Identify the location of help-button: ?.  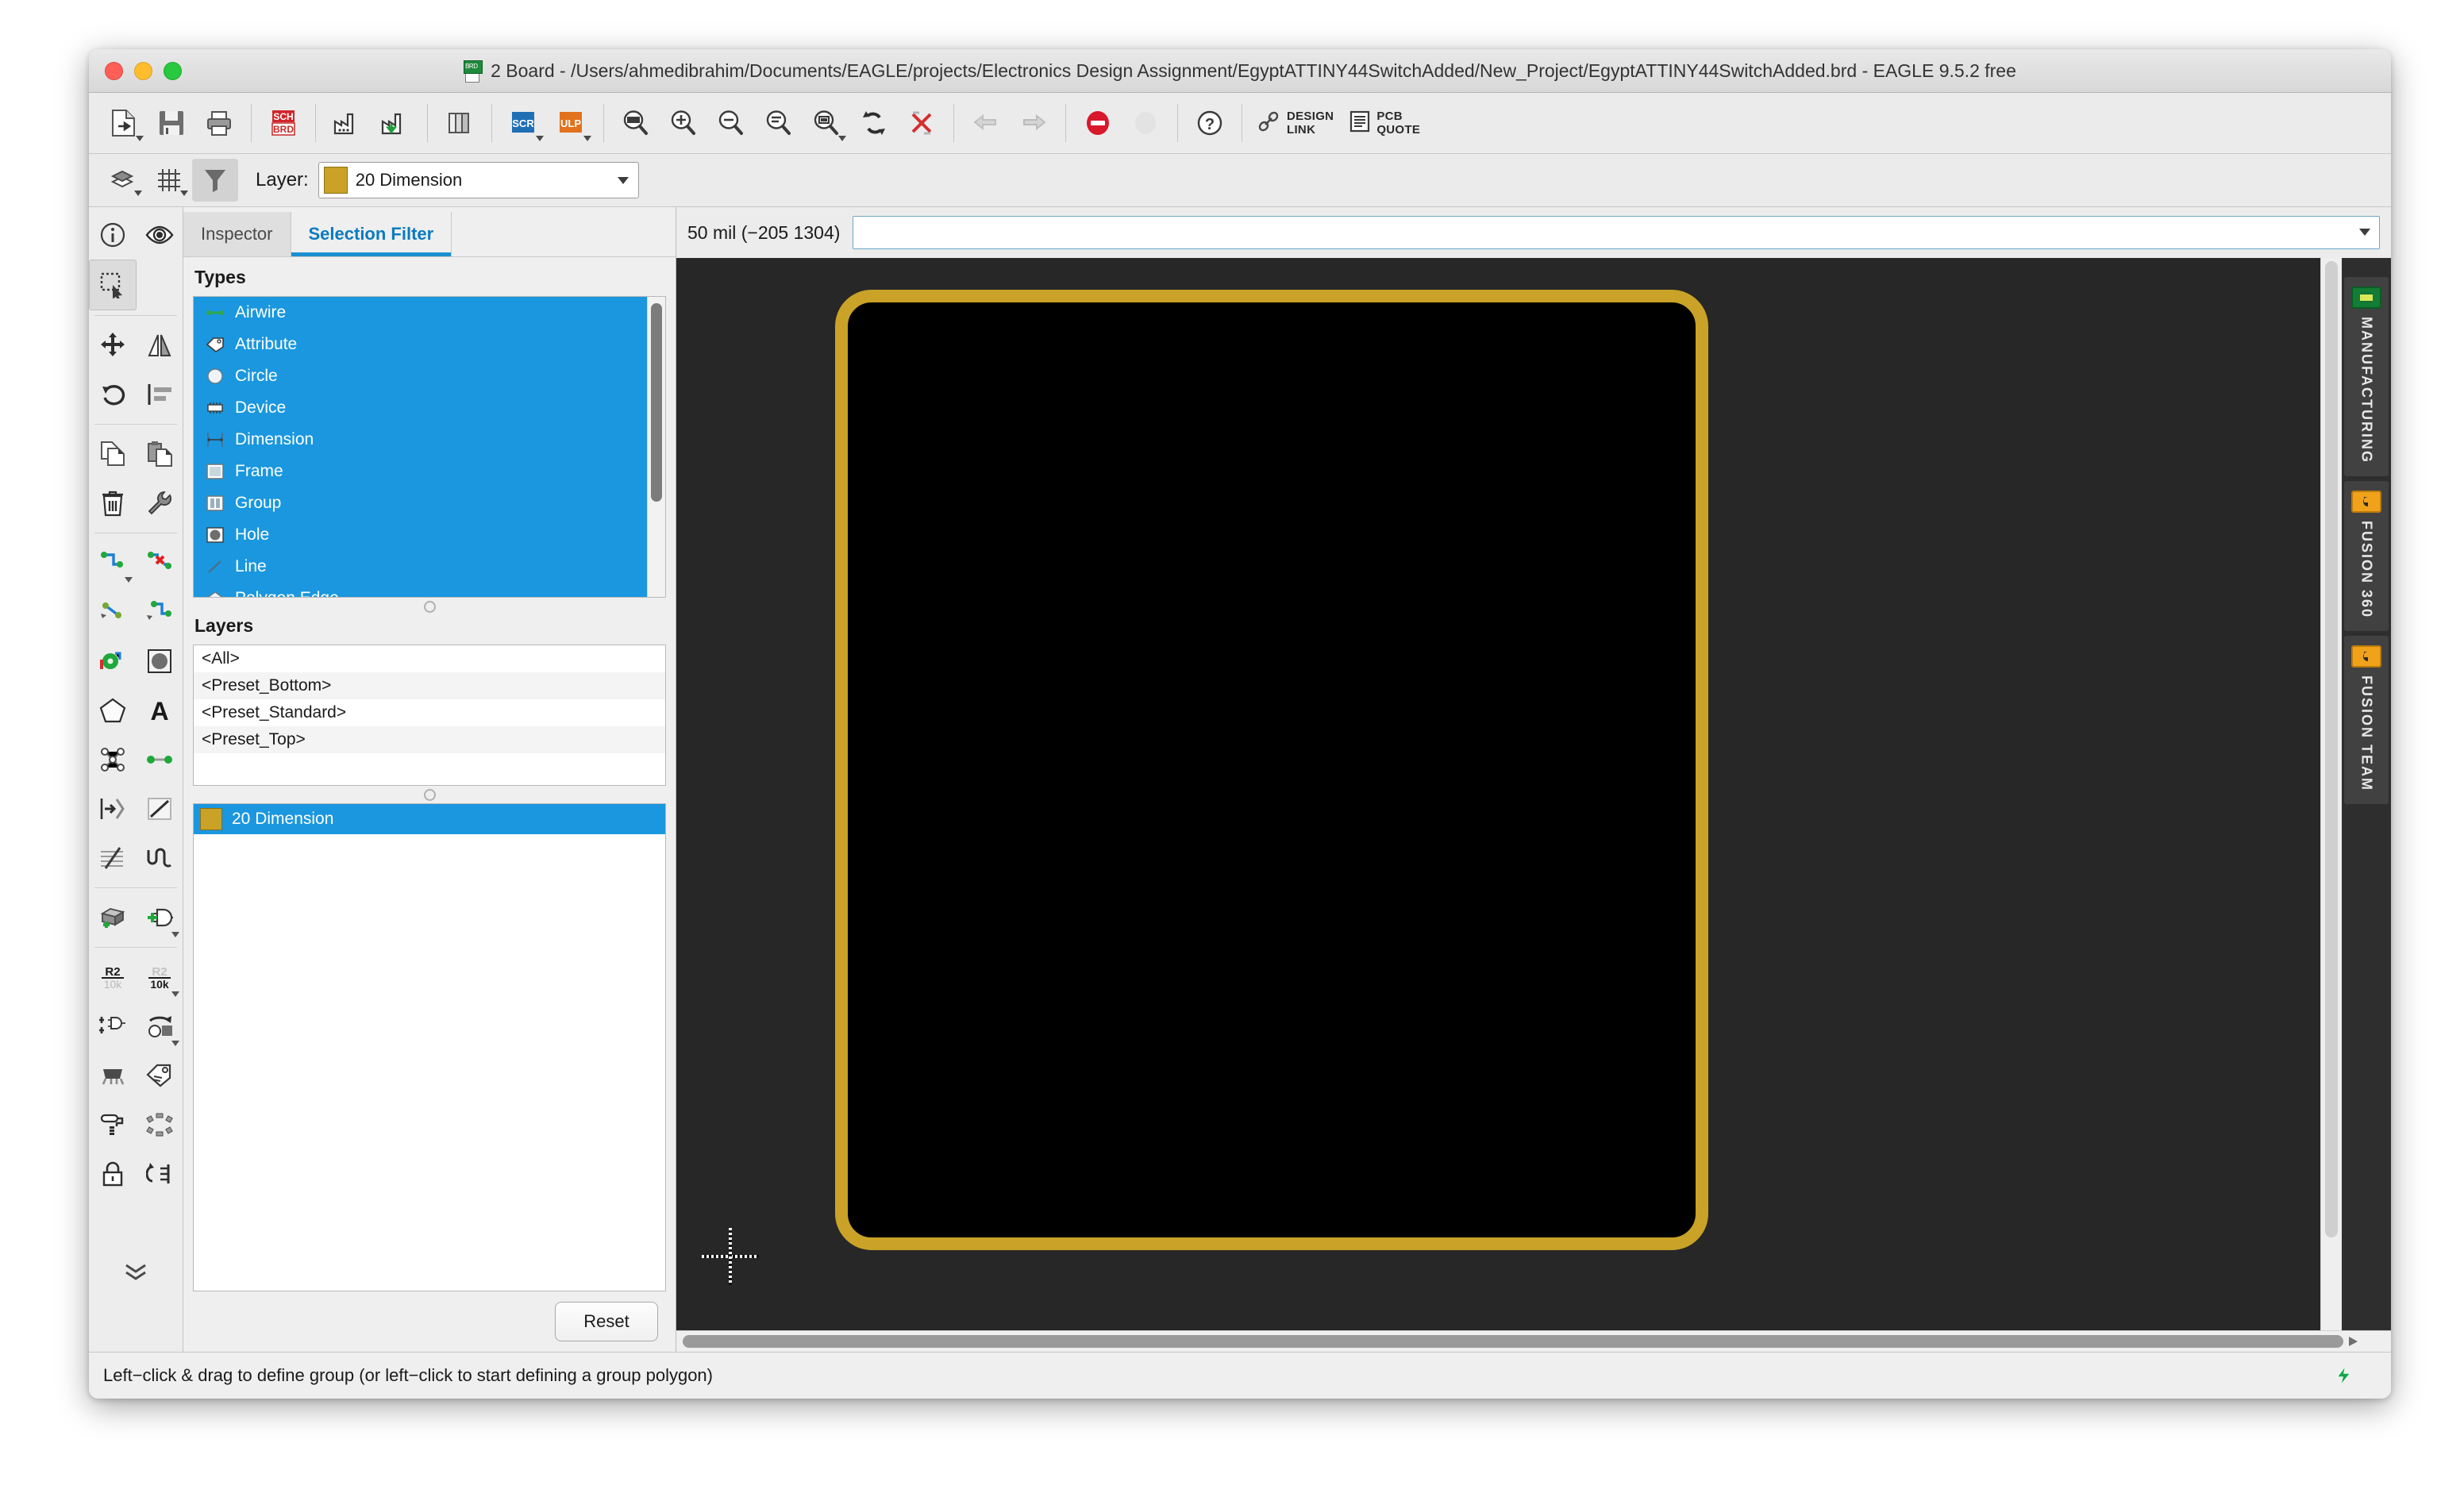
(1210, 123).